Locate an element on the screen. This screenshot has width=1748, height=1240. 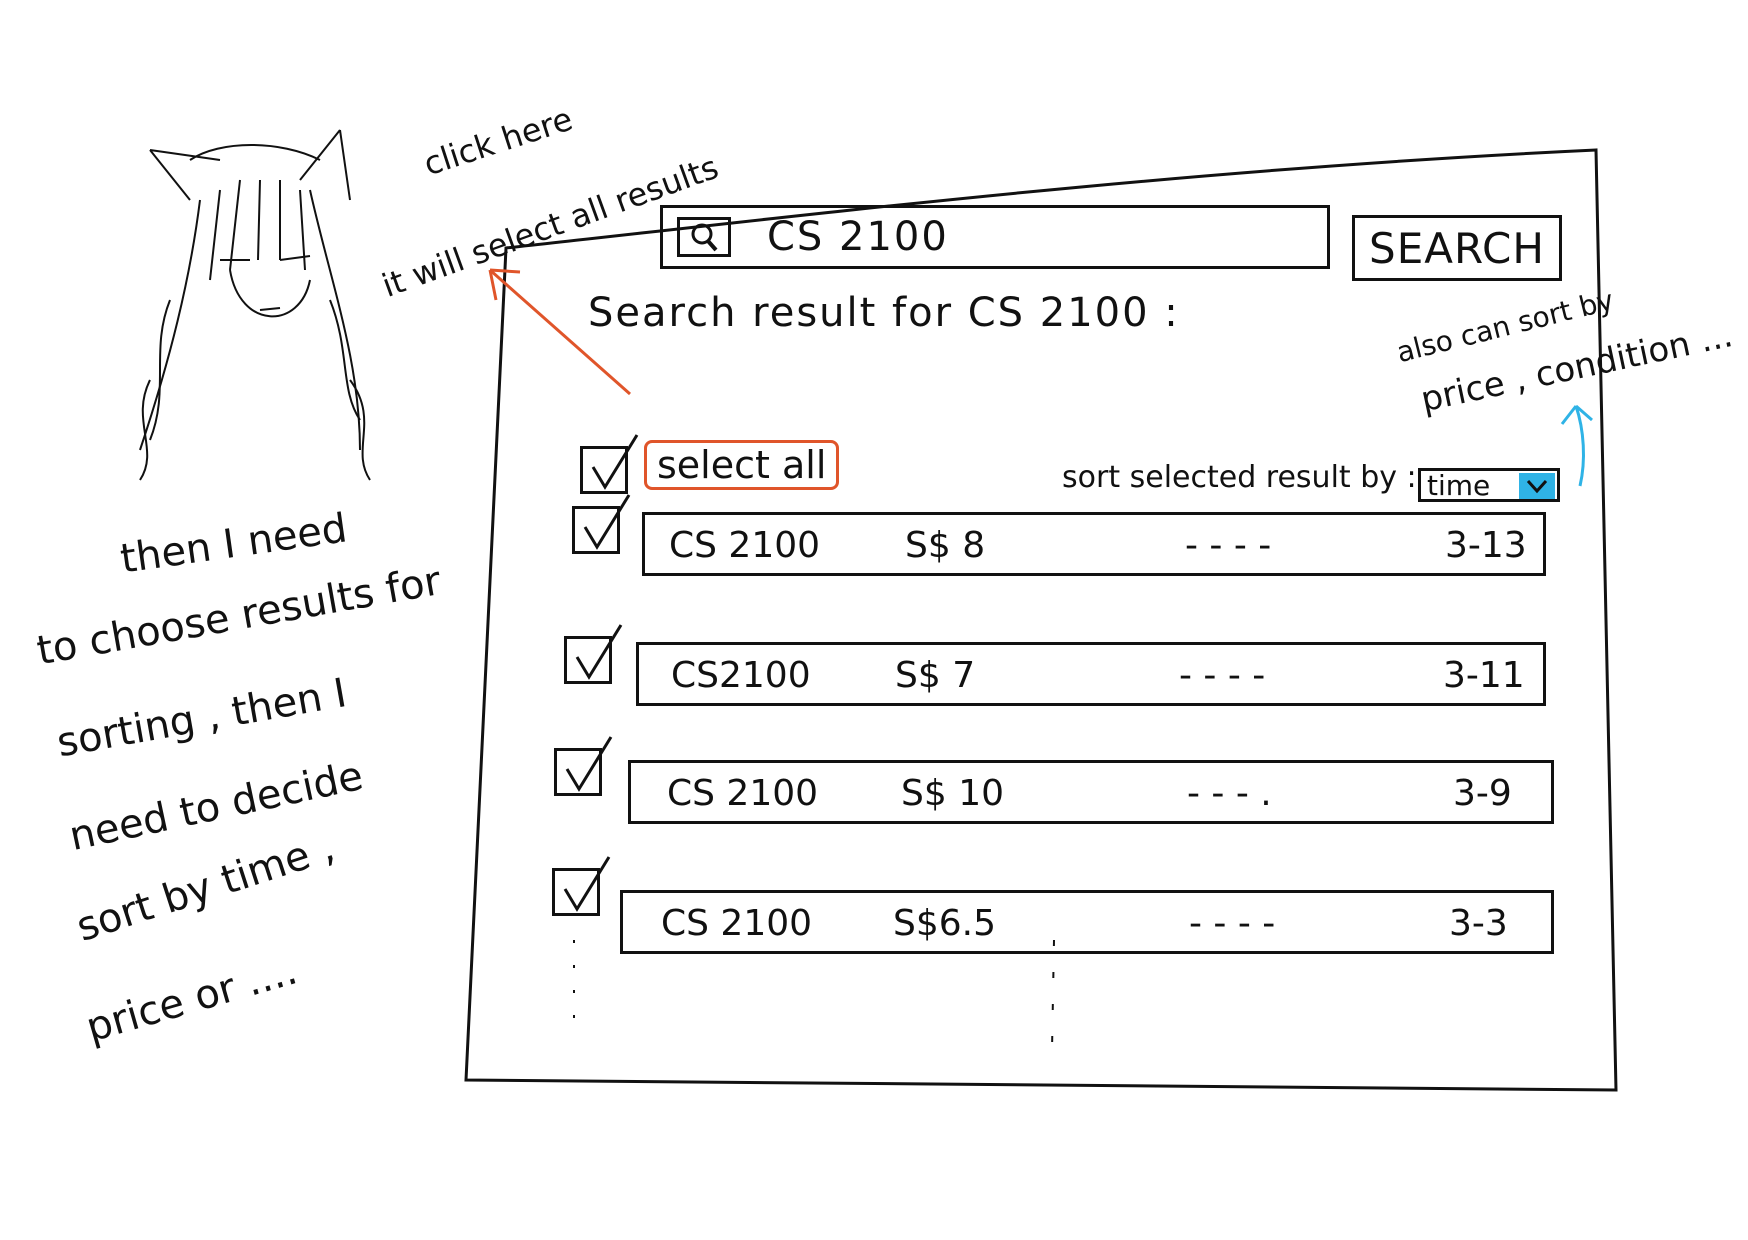
left-note-line: then I need is located at coordinates (233, 544).